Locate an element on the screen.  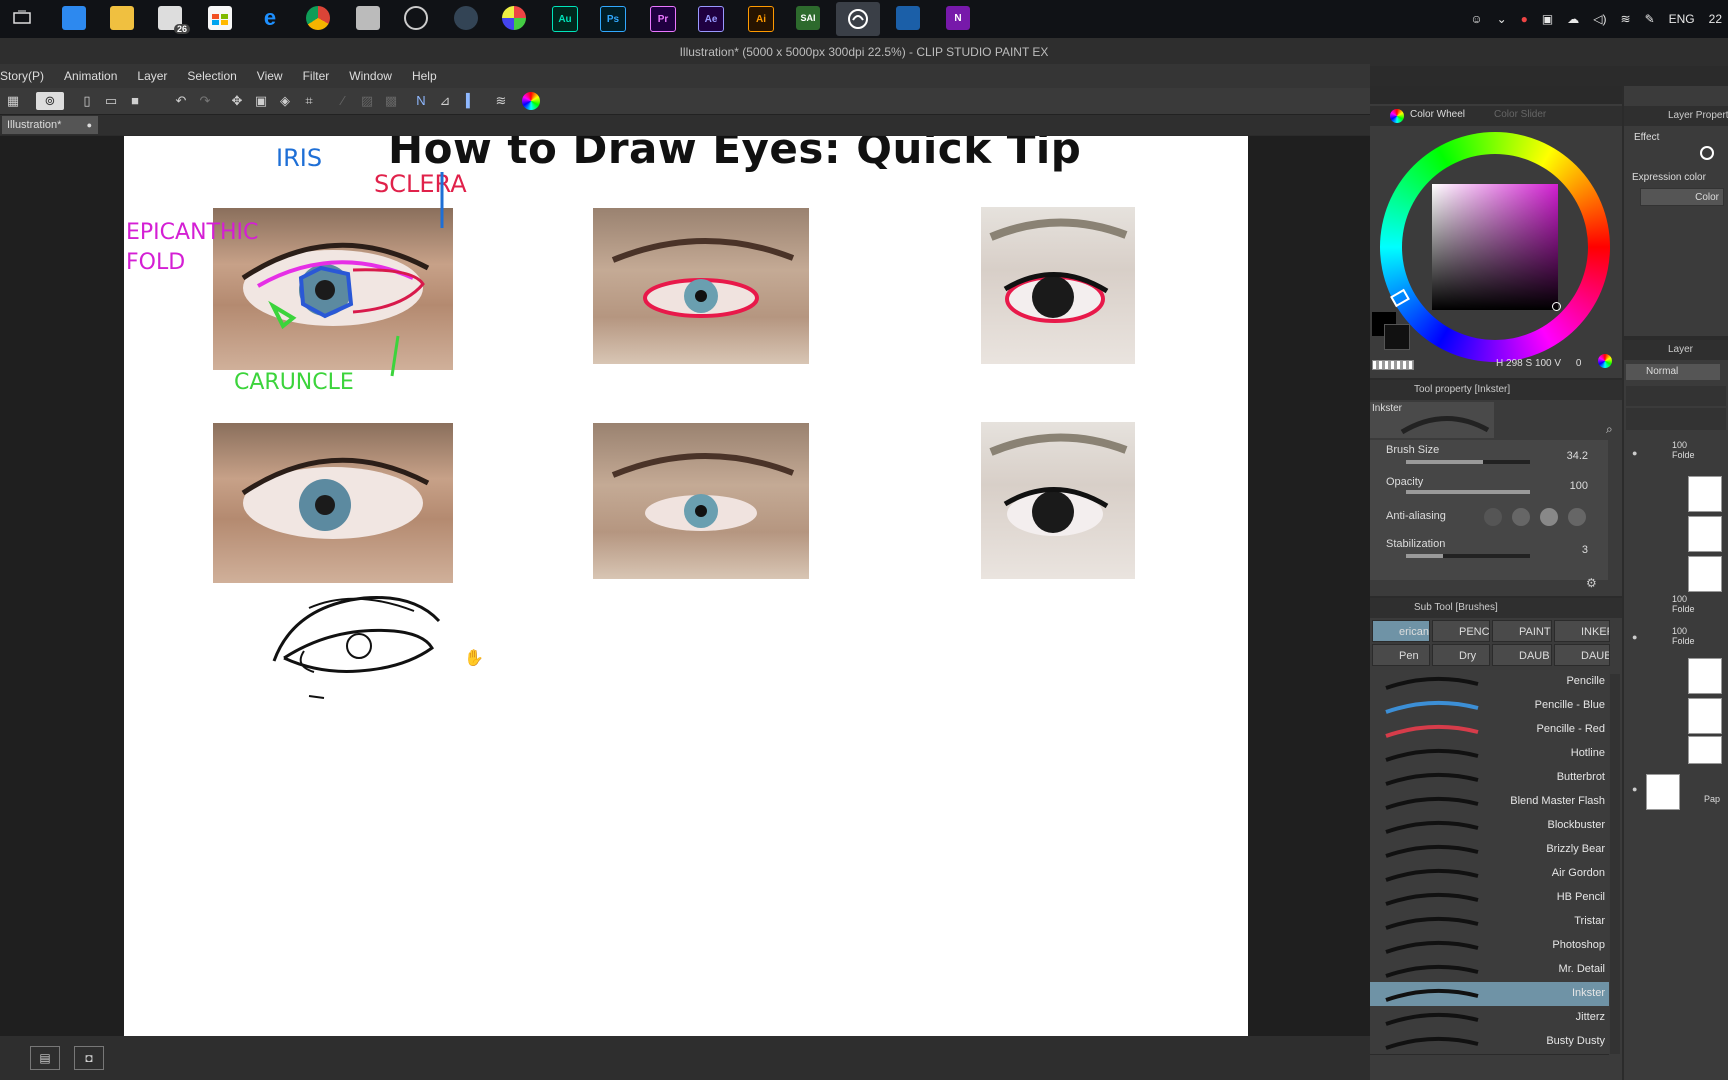
crop-icon: ⌗ is located at coordinates (309, 101).